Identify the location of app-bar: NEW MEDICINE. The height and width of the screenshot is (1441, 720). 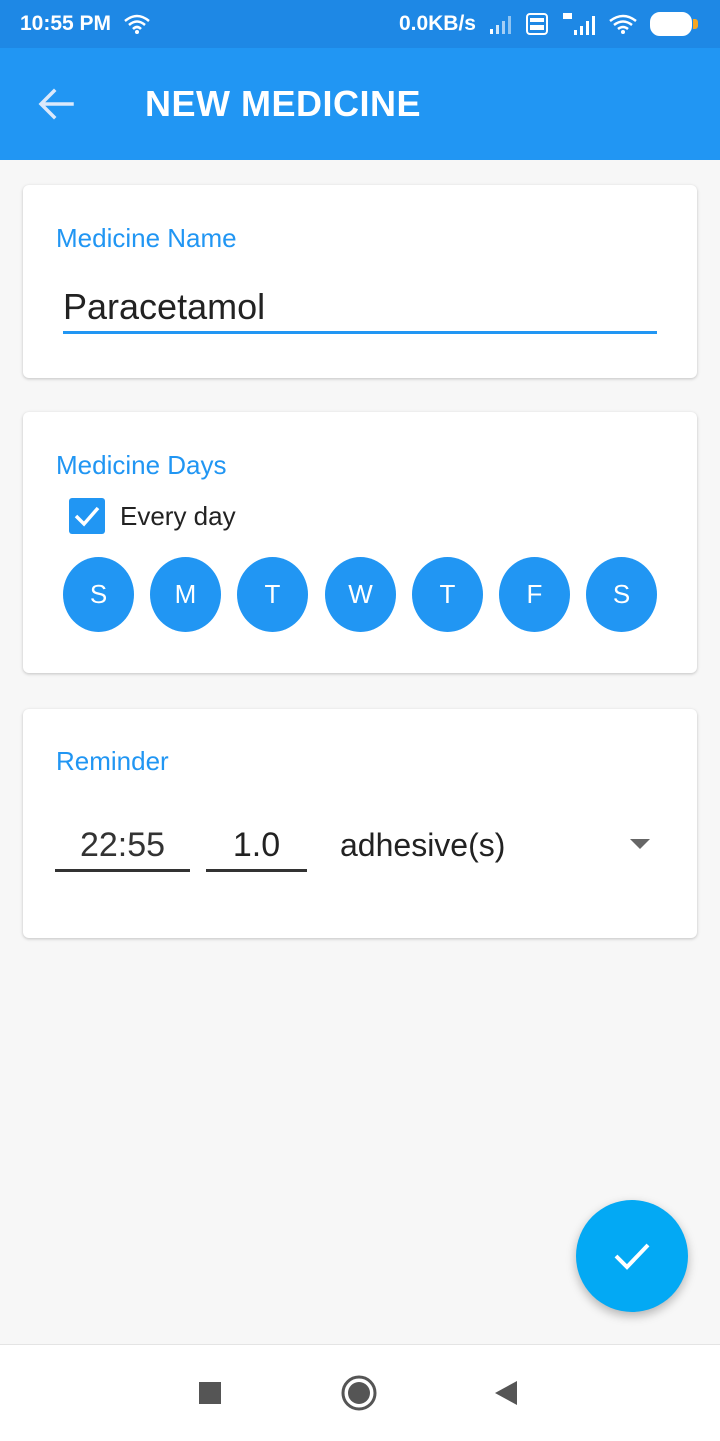
(360, 104).